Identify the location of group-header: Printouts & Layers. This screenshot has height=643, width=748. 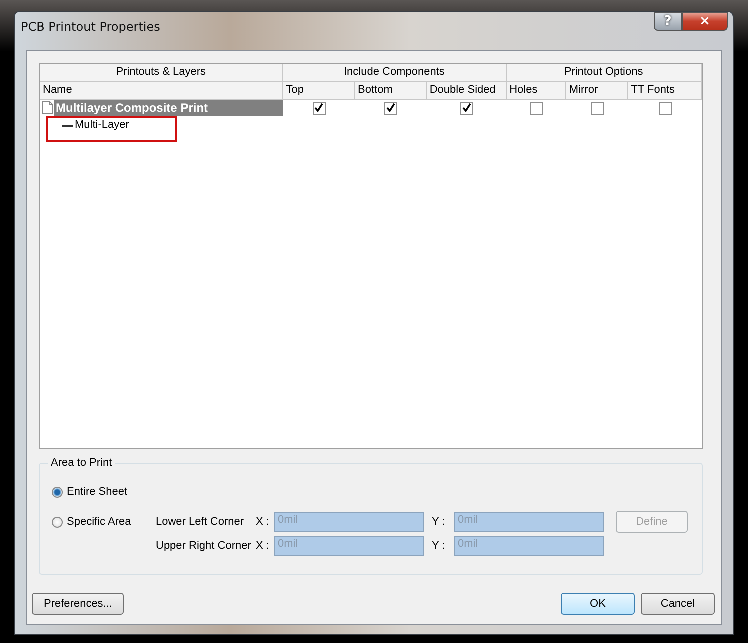
(162, 73).